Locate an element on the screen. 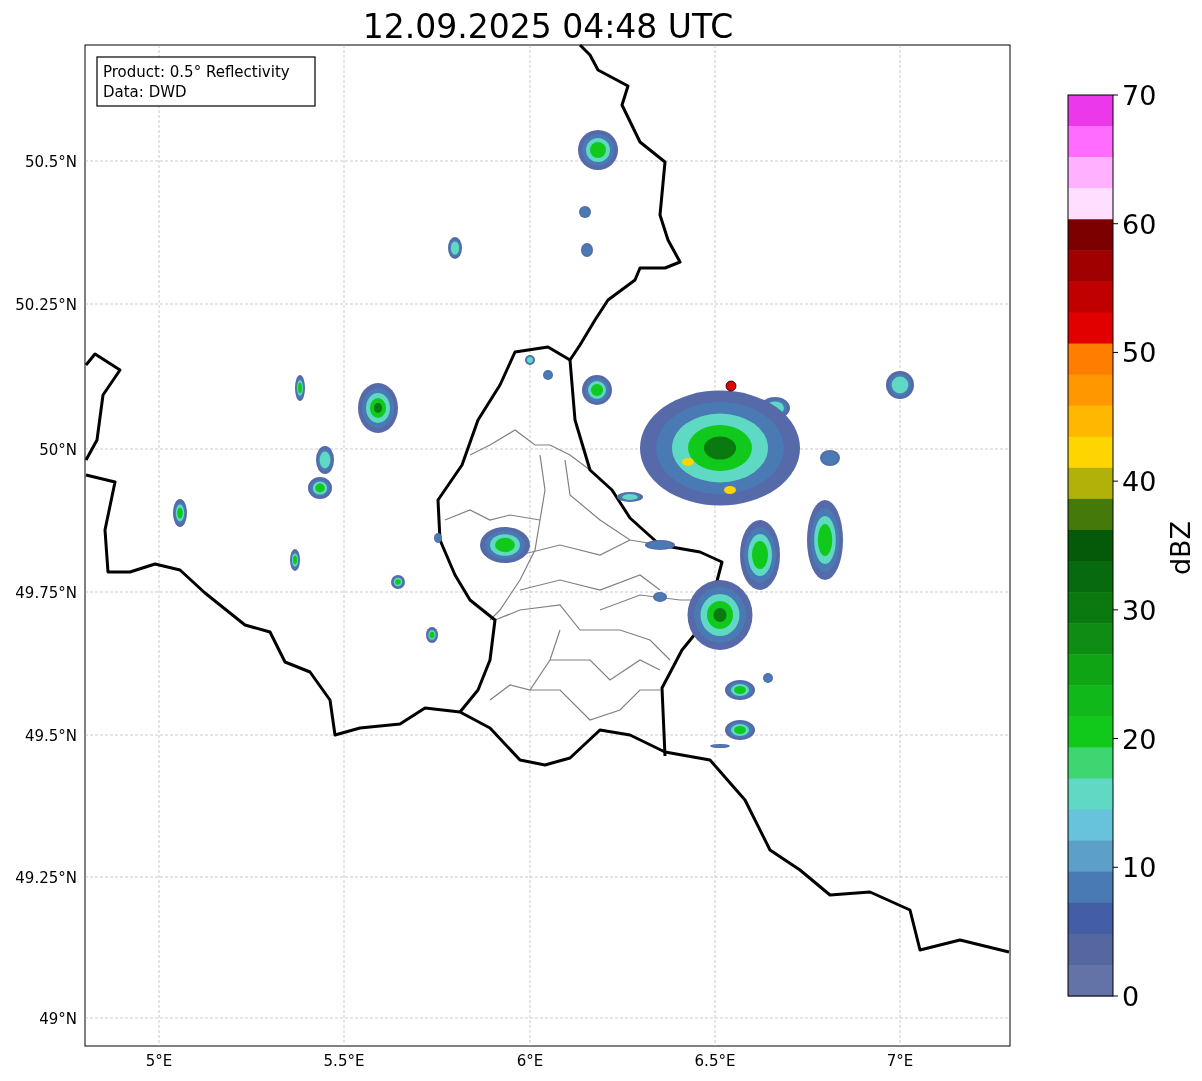  radar-site-marker is located at coordinates (731, 386).